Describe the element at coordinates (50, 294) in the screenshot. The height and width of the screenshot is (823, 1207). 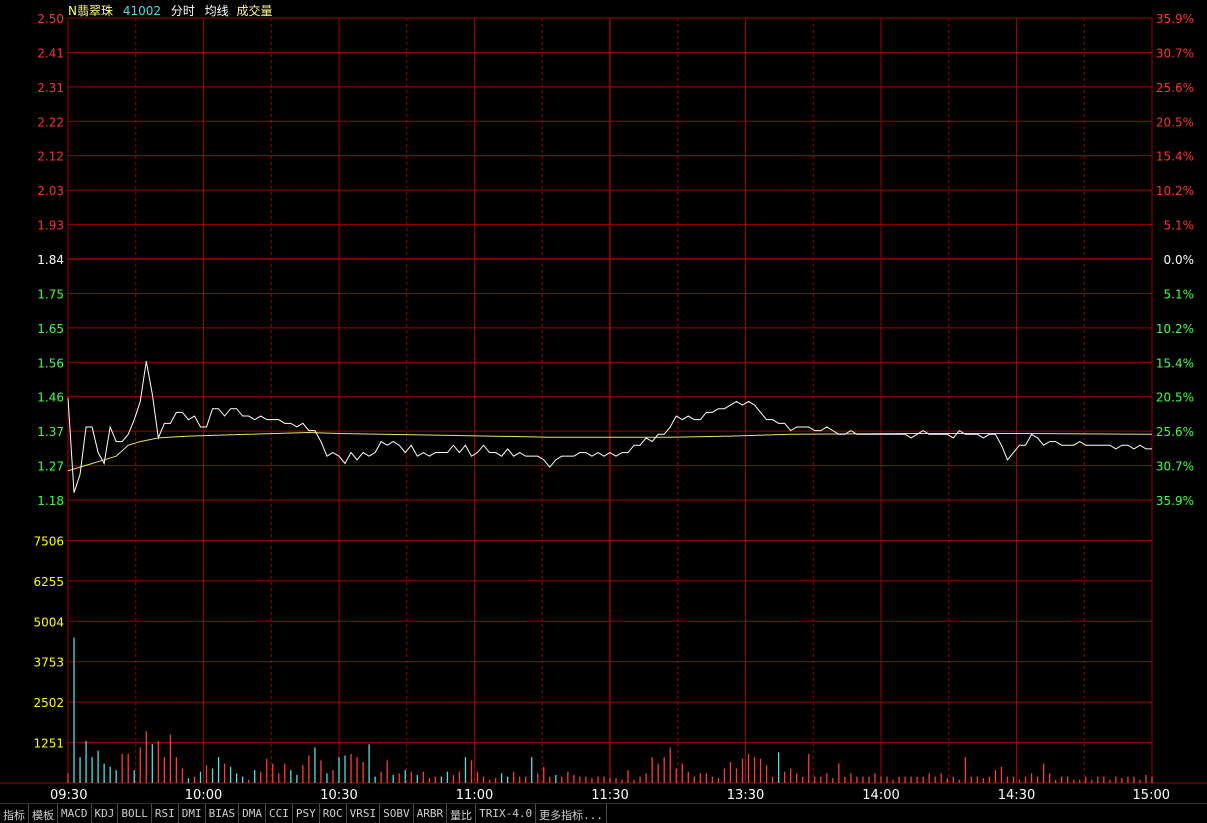
I see `price-tick-label: 1.75` at that location.